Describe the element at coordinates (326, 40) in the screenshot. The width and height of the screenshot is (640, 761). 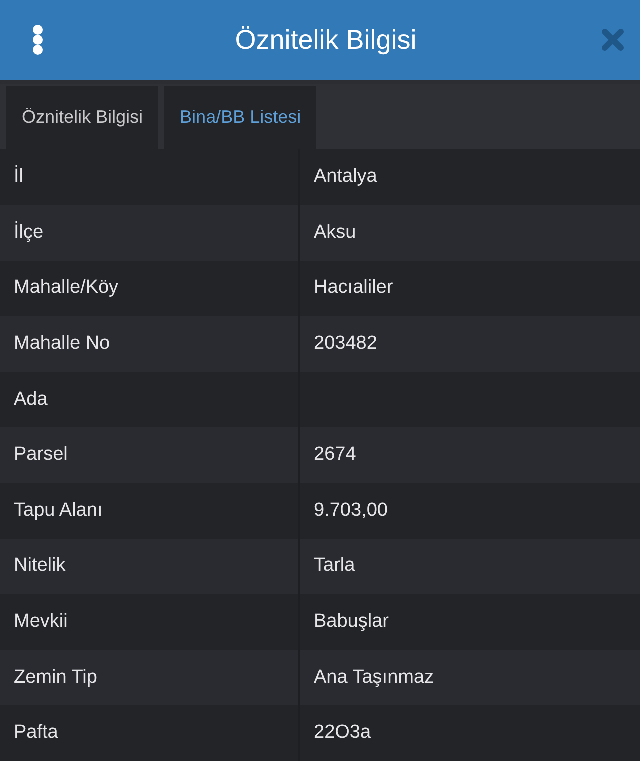
I see `header-title: Öznitelik Bilgisi` at that location.